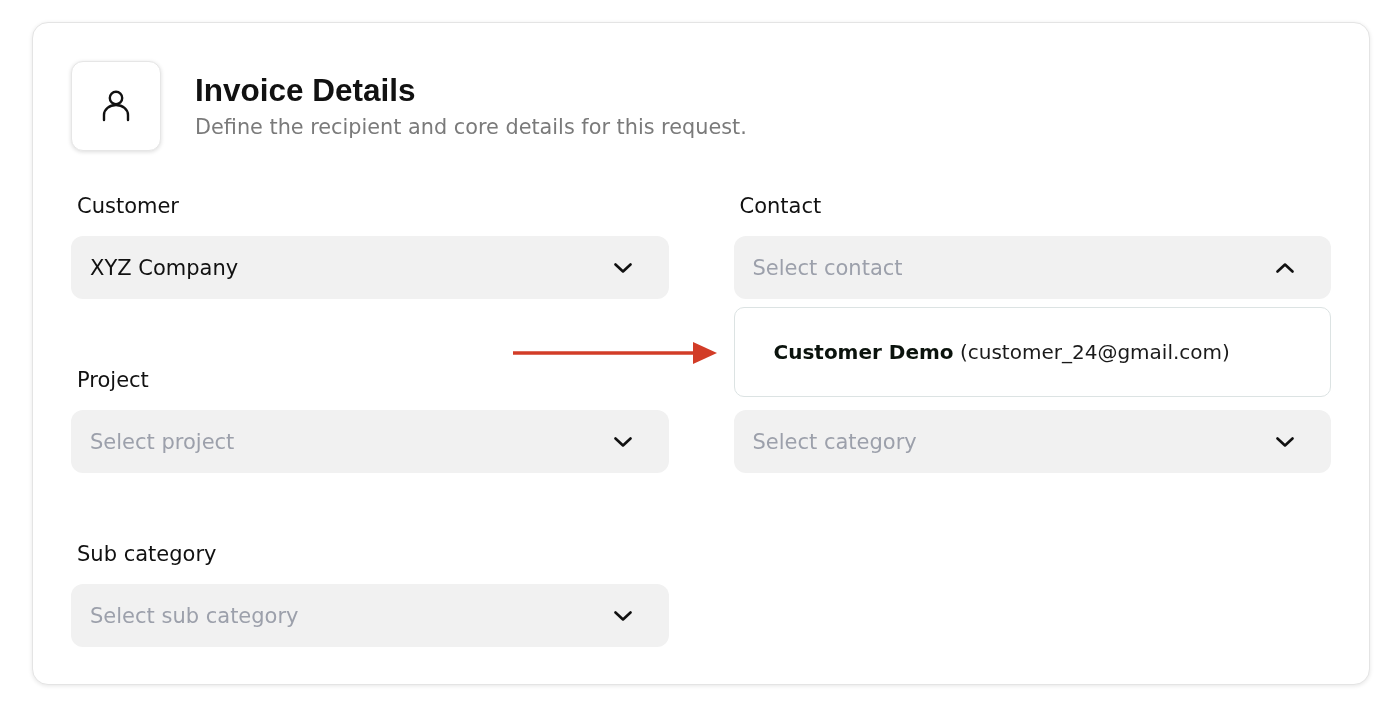  I want to click on dropdown-option: Customer Demo (customer_24@gmail.com), so click(1032, 352).